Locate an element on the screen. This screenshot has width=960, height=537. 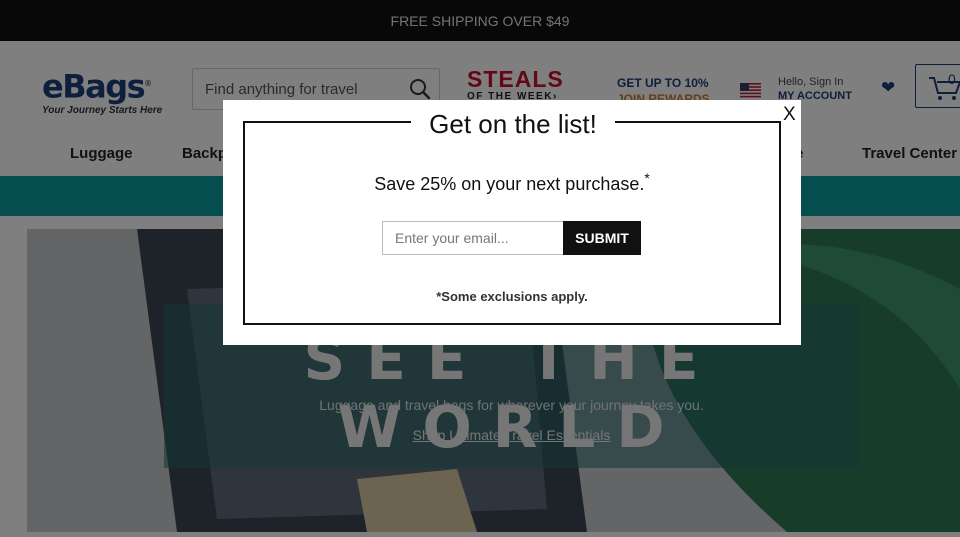
offer-asterisk: * is located at coordinates (647, 178).